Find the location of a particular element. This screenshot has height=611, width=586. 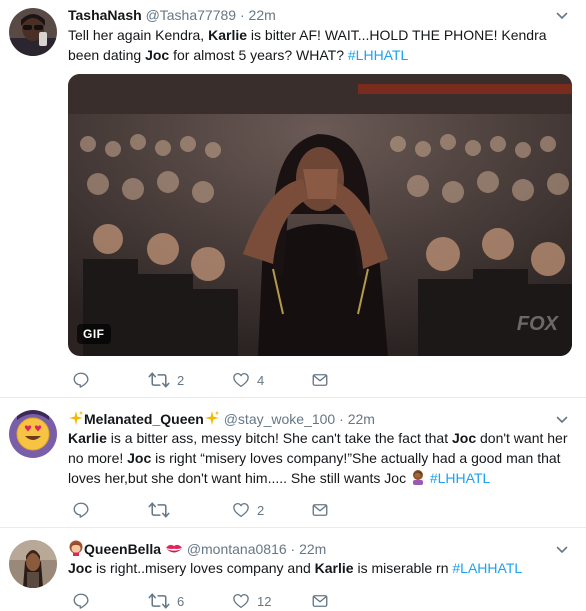

like-count: 2 is located at coordinates (261, 510).